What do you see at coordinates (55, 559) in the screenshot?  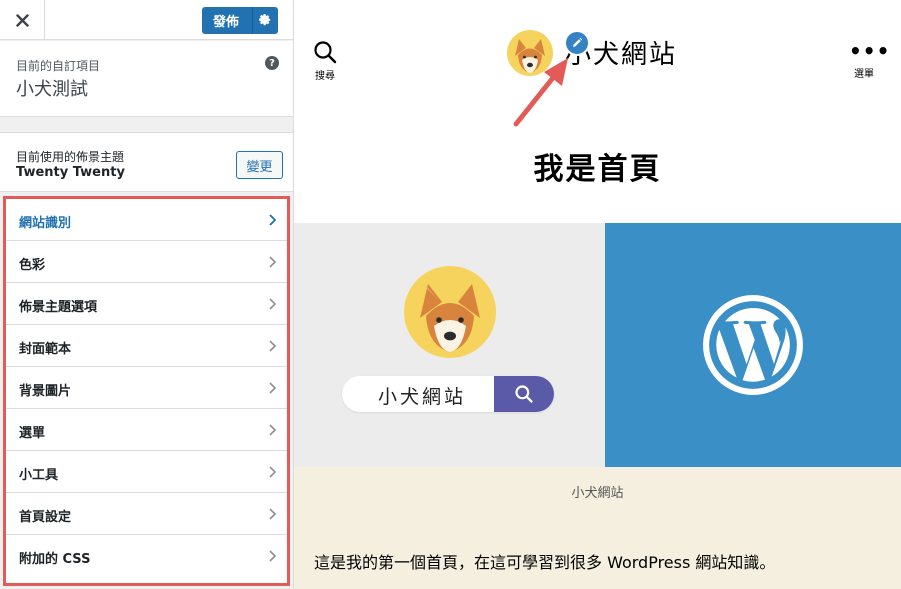 I see `panel-label: 附加的 CSS` at bounding box center [55, 559].